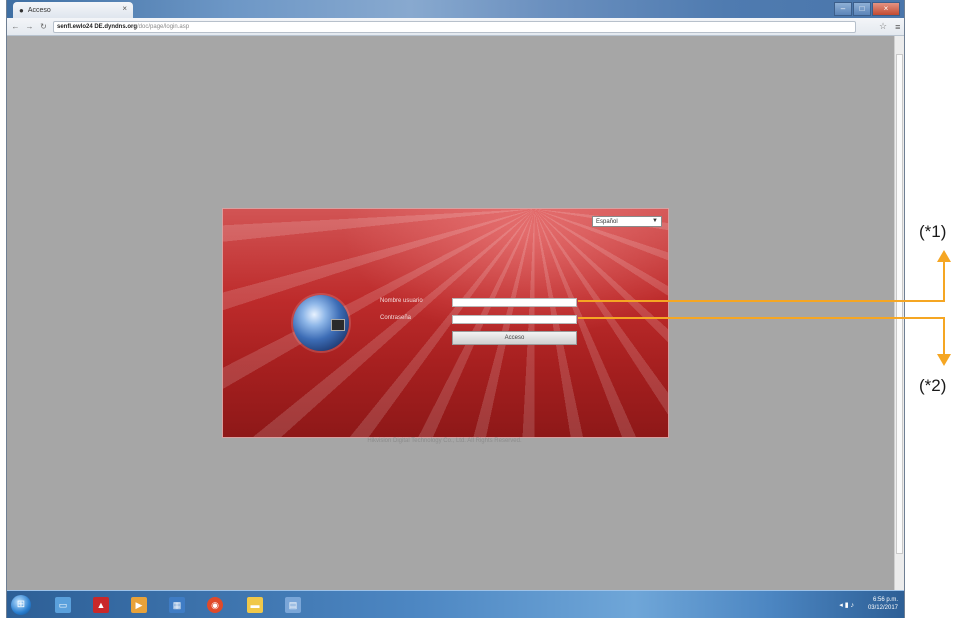  Describe the element at coordinates (764, 308) in the screenshot. I see `callout-lines` at that location.